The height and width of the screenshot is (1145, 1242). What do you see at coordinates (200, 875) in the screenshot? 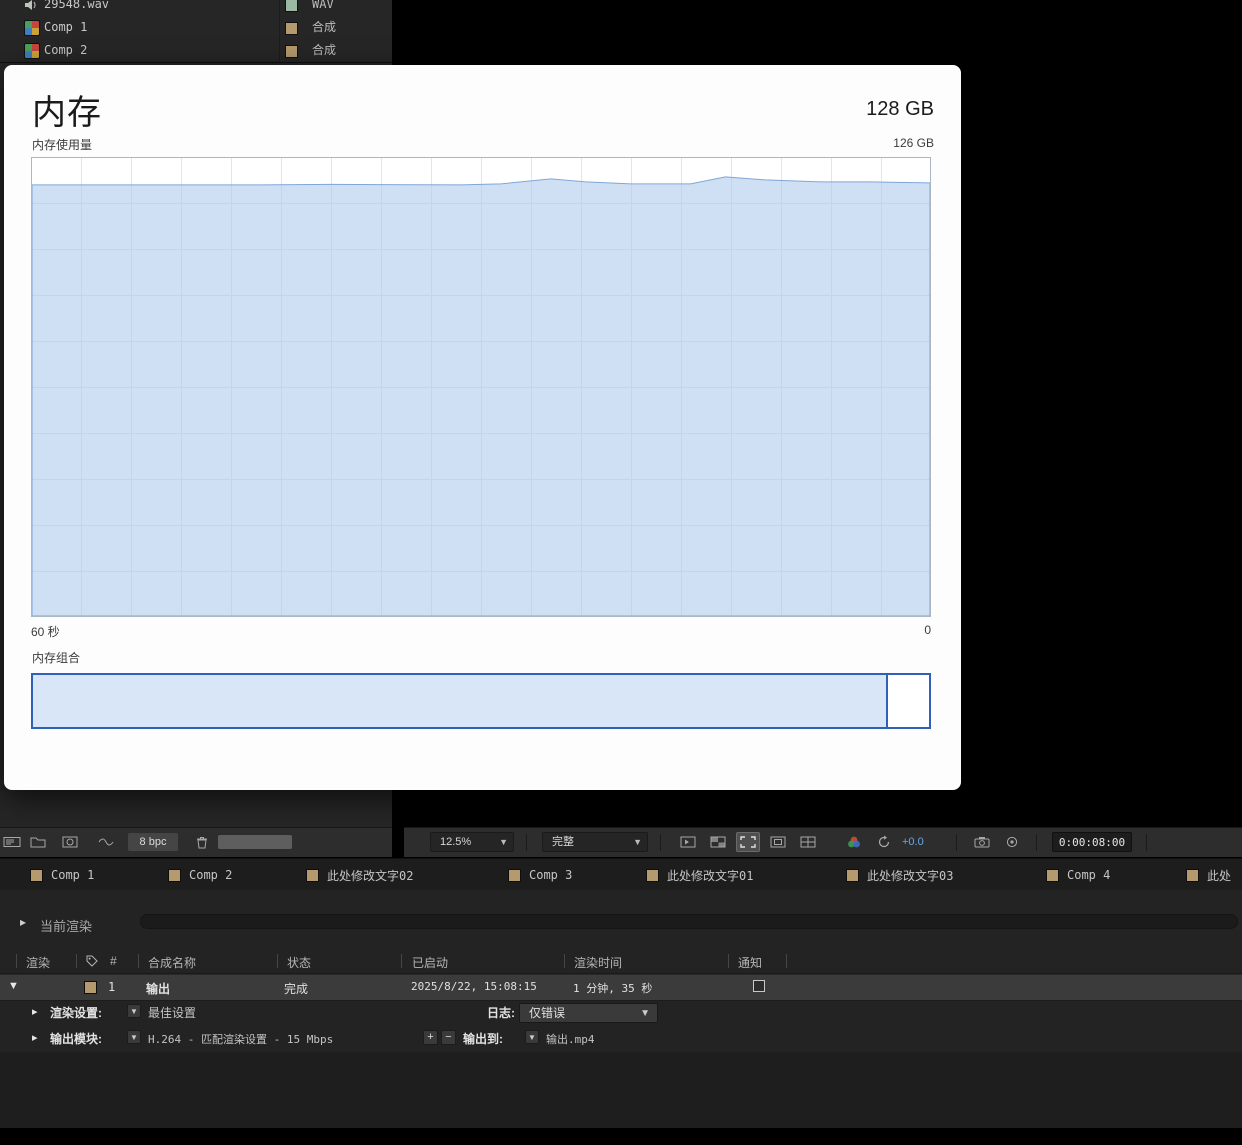
I see `tab-comp-2: Comp 2` at bounding box center [200, 875].